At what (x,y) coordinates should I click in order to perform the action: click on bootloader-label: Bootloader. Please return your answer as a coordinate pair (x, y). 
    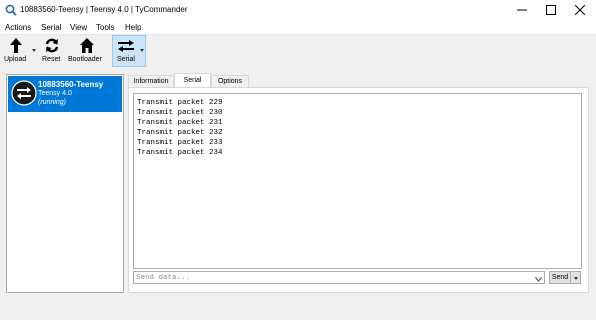
    Looking at the image, I should click on (85, 59).